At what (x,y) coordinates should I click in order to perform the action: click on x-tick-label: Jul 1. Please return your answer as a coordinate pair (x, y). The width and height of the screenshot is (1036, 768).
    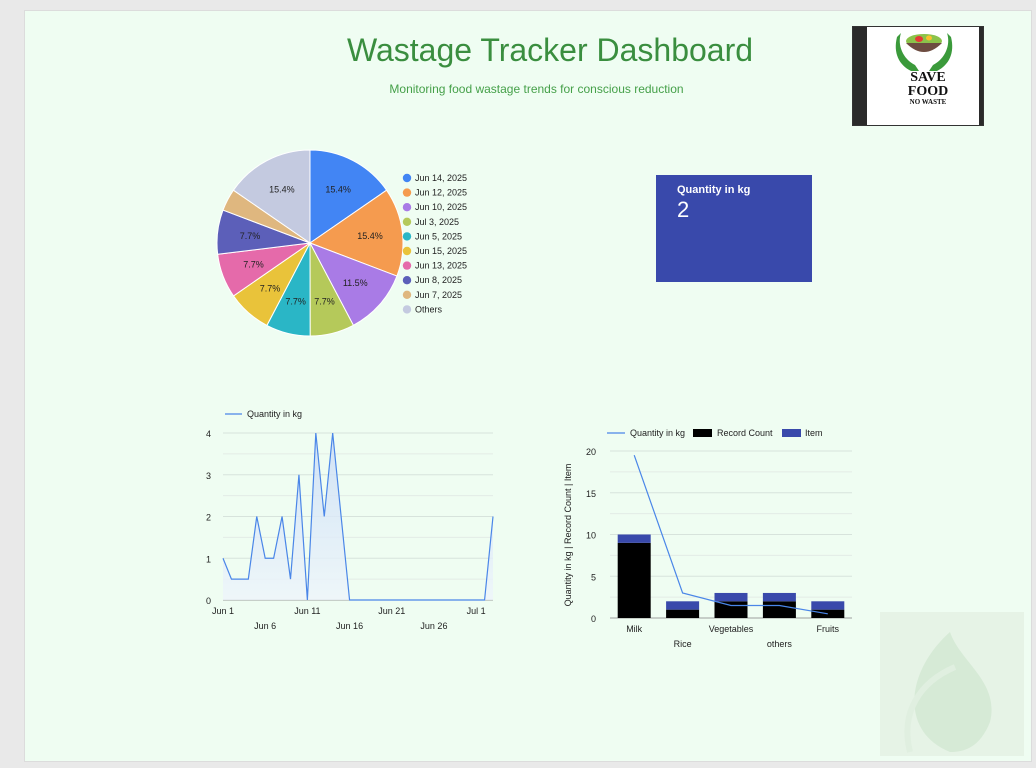
    Looking at the image, I should click on (476, 611).